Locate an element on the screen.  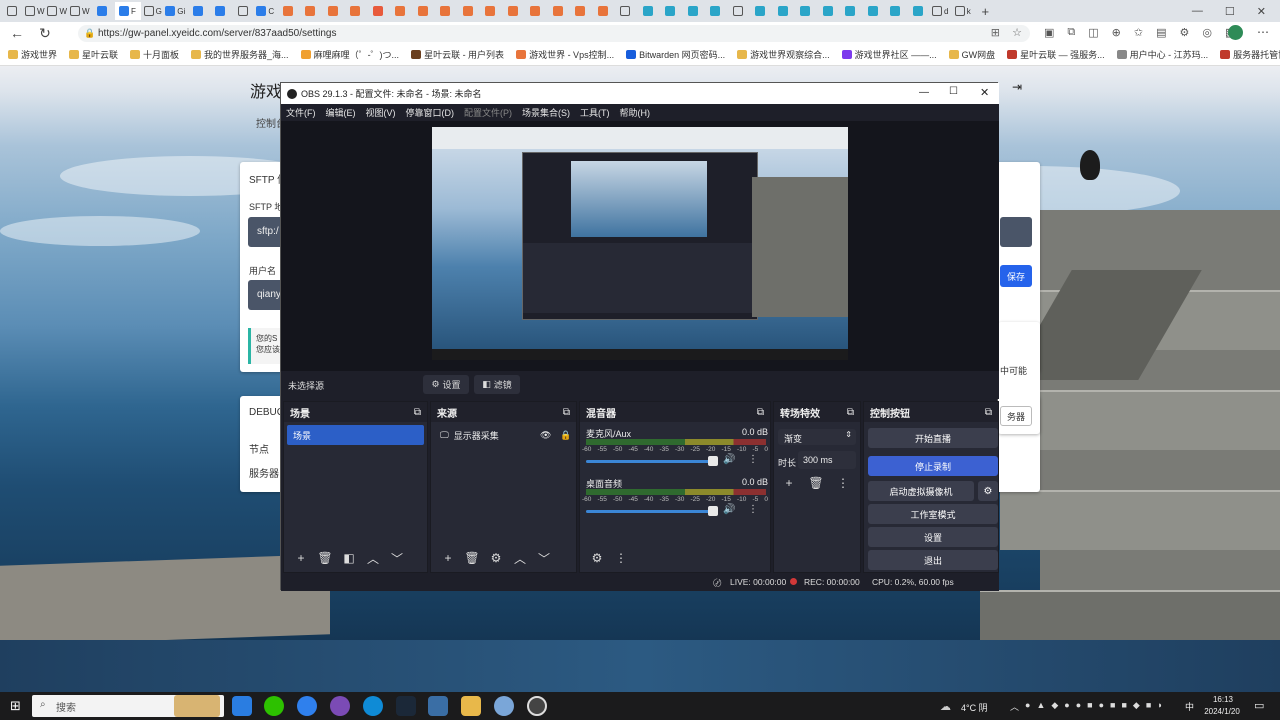
chevron-down-icon: ﹀ is located at coordinates (397, 558).